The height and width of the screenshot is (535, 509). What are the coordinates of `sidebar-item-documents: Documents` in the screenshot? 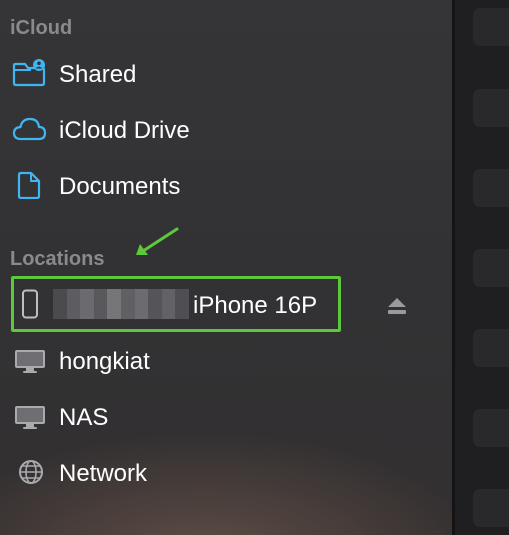 It's located at (220, 185).